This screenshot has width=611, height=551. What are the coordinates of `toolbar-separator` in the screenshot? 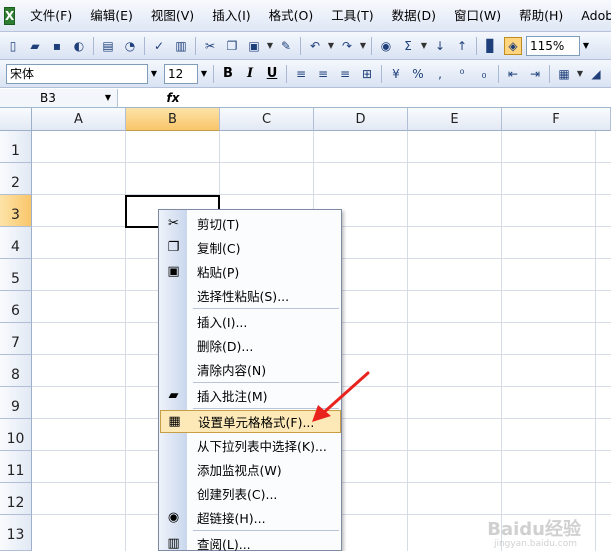 It's located at (476, 45).